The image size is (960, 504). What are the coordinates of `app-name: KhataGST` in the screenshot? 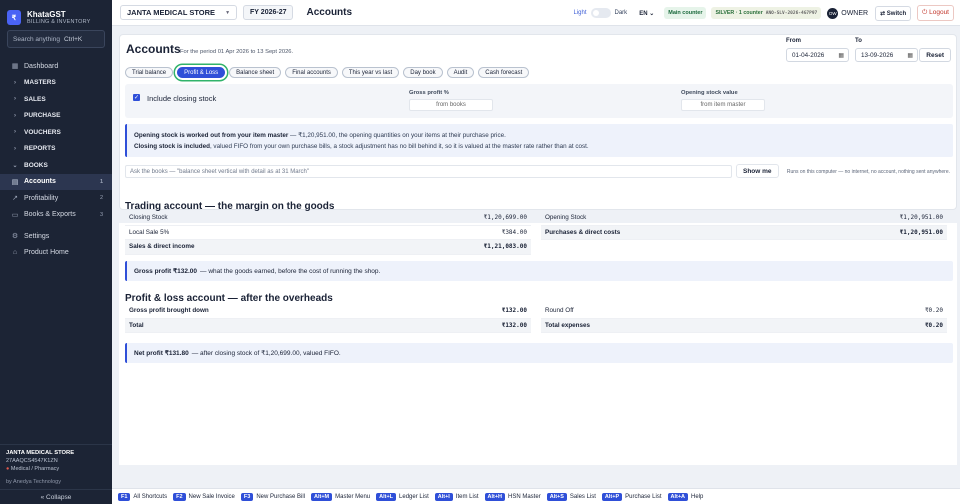 It's located at (46, 14).